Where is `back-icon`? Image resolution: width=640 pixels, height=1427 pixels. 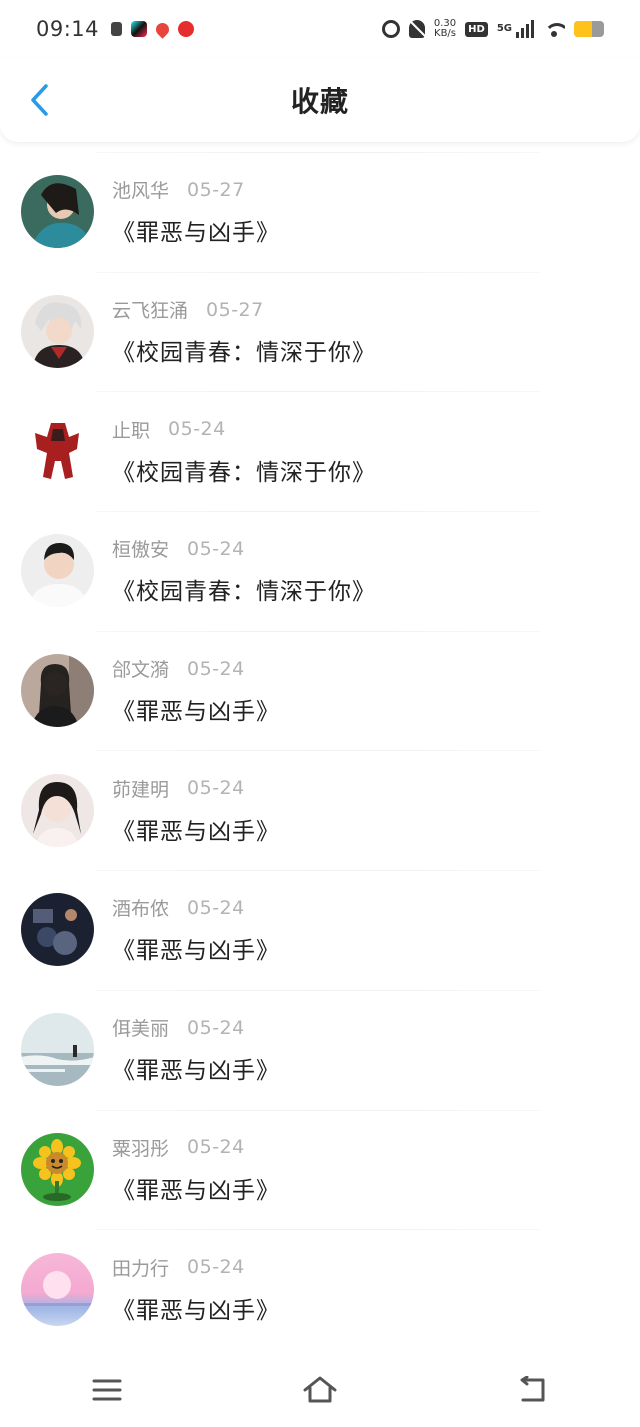 back-icon is located at coordinates (532, 1388).